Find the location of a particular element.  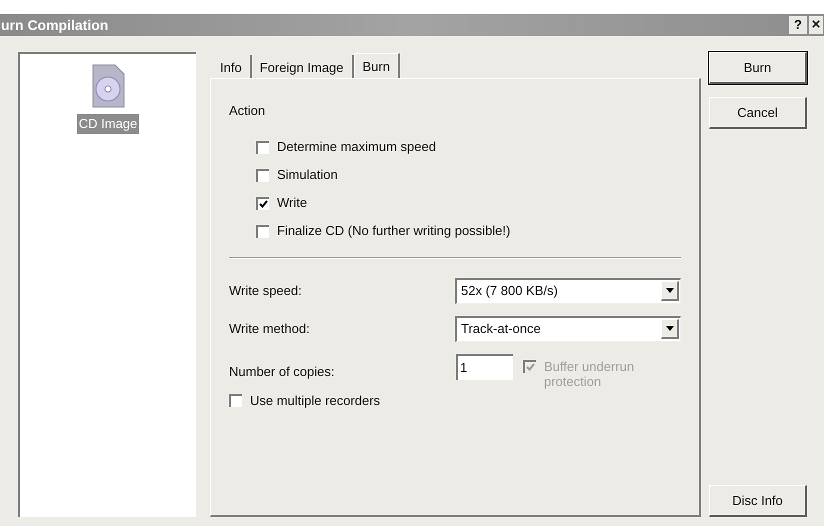

section-heading: Action is located at coordinates (247, 111).